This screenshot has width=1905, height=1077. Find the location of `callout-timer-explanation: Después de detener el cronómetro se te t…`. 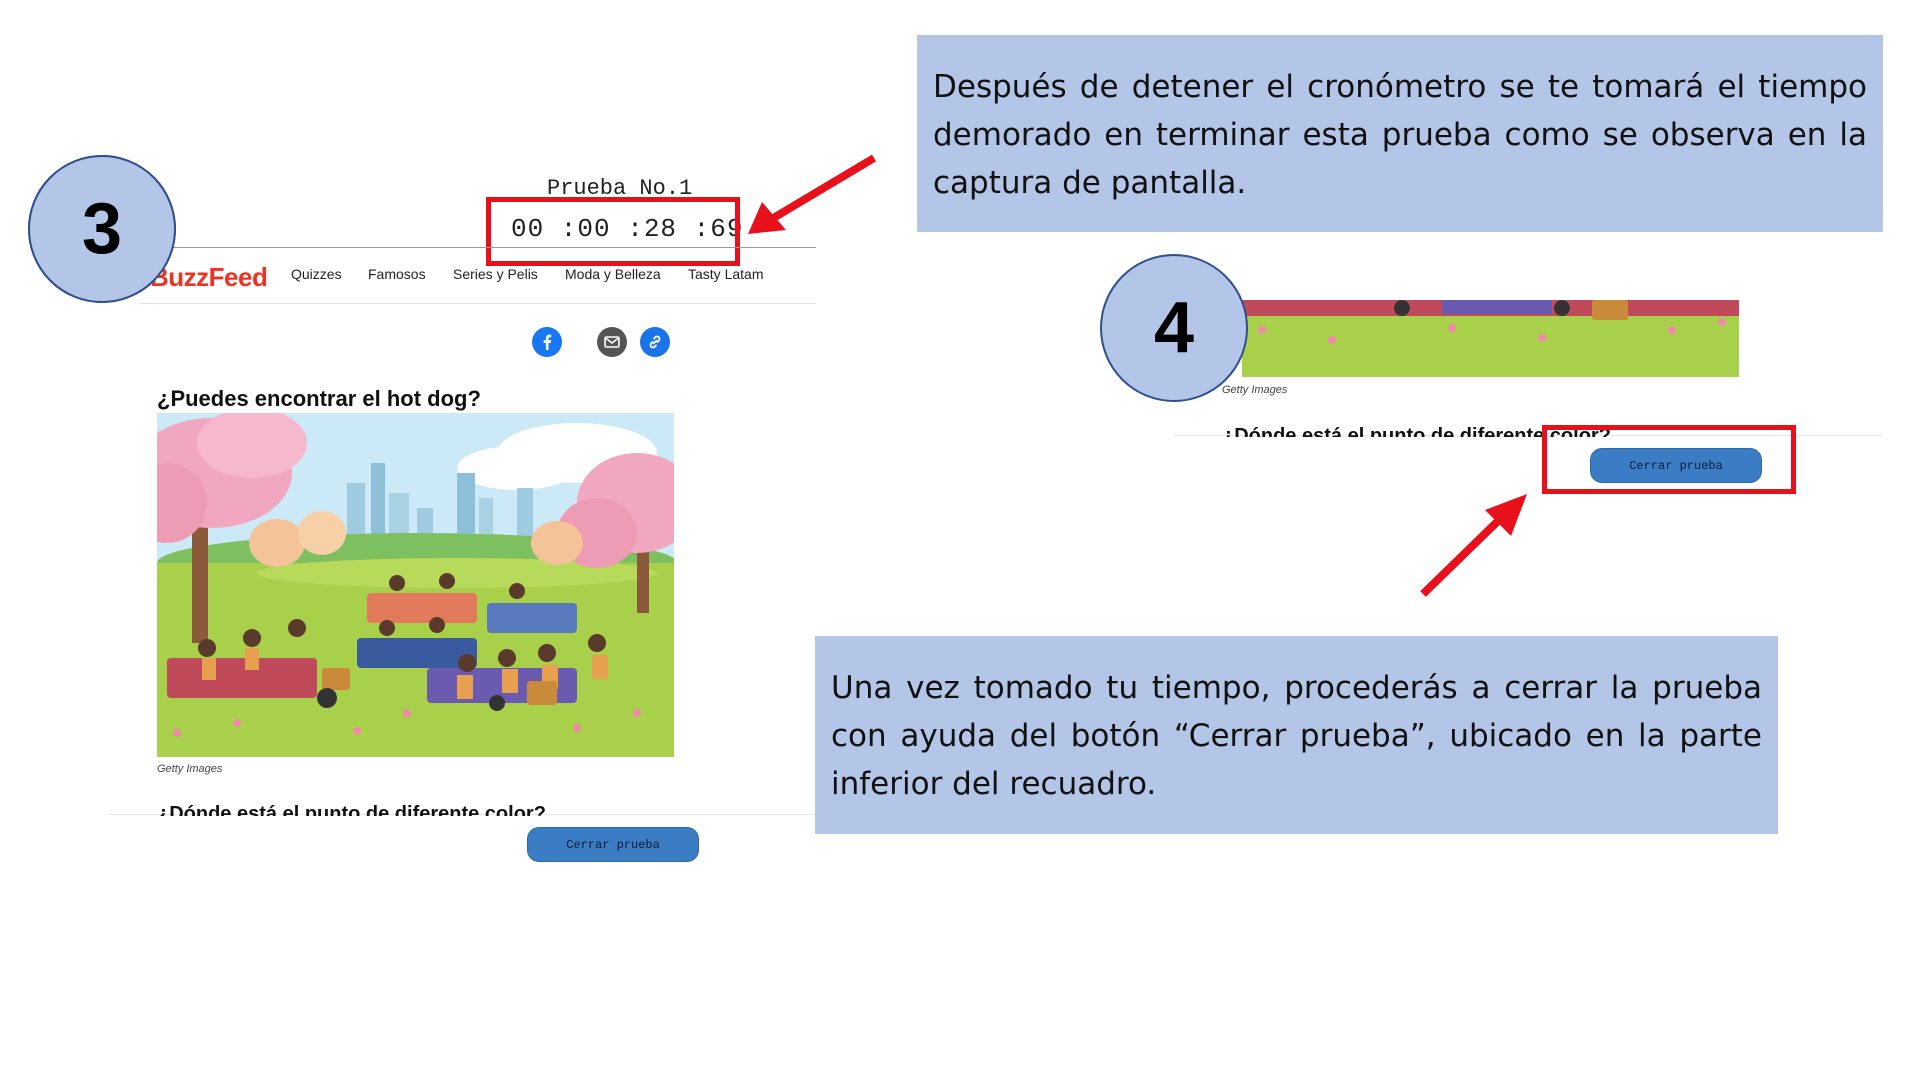

callout-timer-explanation: Después de detener el cronómetro se te t… is located at coordinates (1400, 133).